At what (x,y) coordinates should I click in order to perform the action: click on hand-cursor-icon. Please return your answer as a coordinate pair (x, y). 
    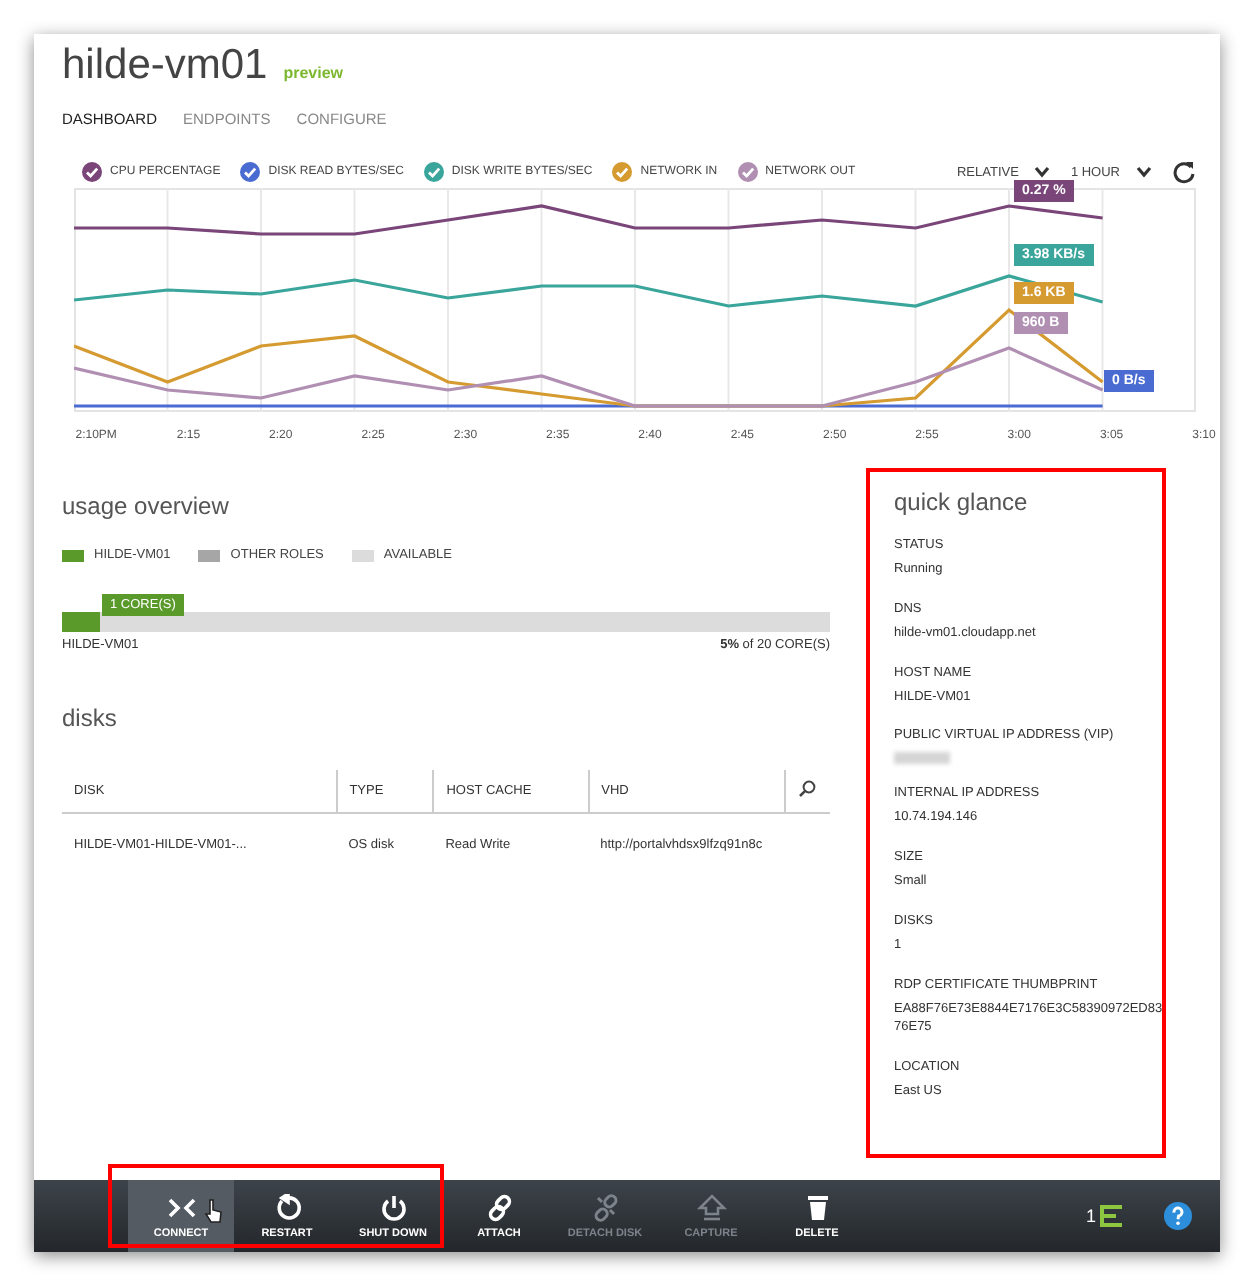
    Looking at the image, I should click on (214, 1211).